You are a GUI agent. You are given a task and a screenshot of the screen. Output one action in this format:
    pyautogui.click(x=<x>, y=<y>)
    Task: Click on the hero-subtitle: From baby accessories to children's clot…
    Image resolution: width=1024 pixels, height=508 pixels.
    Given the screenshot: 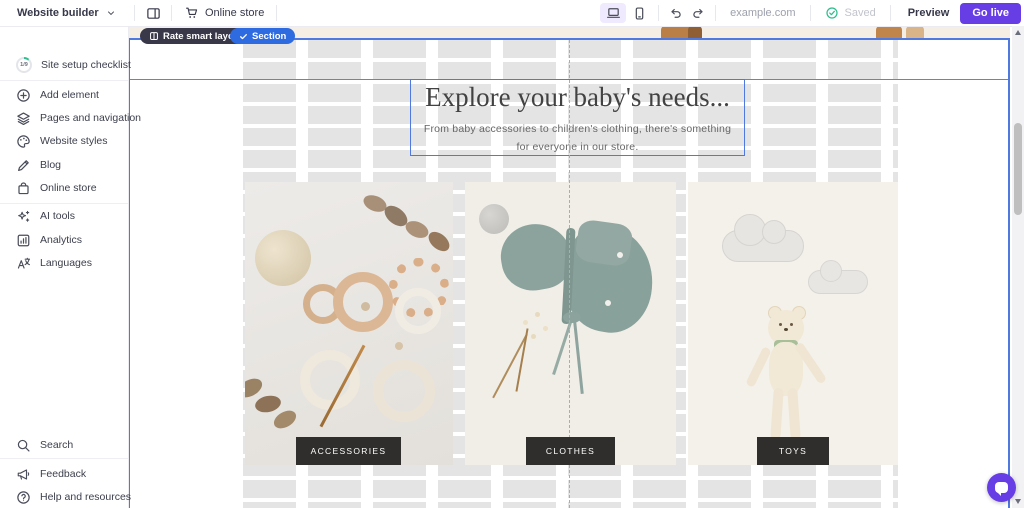 What is the action you would take?
    pyautogui.click(x=578, y=138)
    